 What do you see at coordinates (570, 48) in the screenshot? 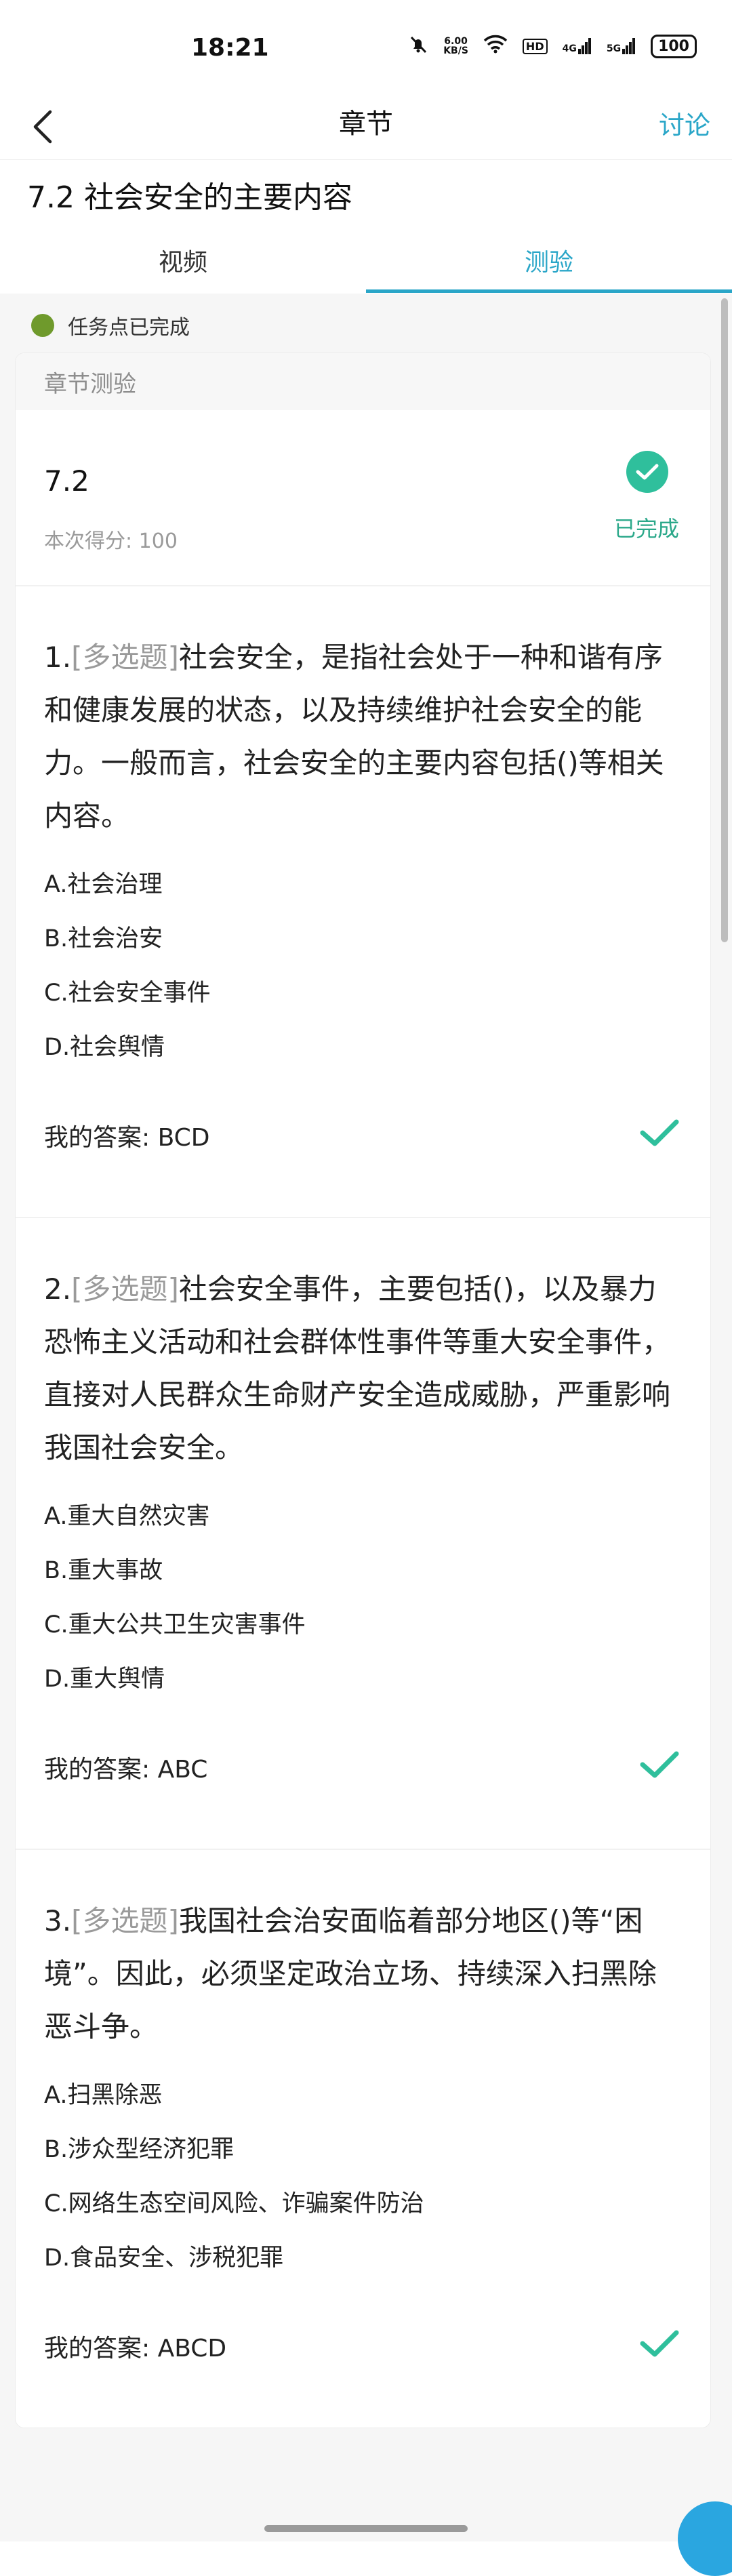
I see `signal-4g-label: 4G` at bounding box center [570, 48].